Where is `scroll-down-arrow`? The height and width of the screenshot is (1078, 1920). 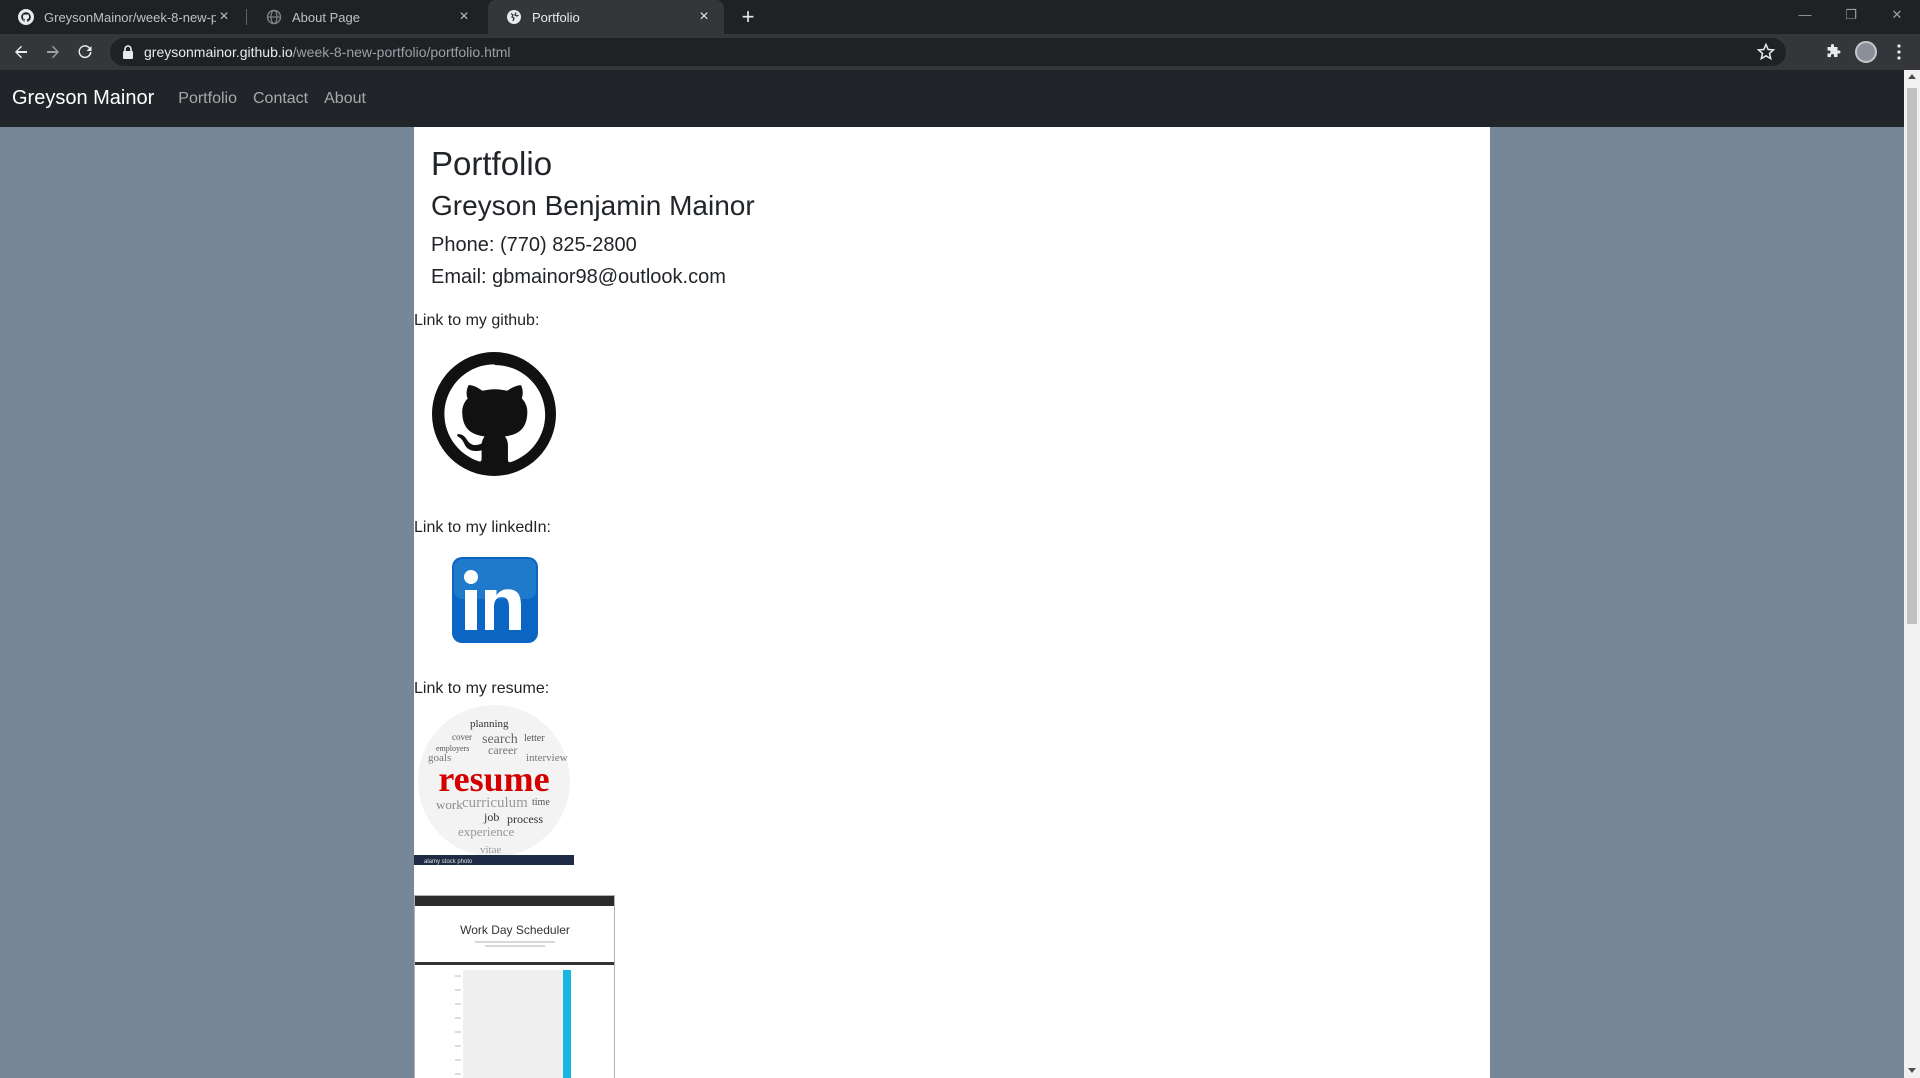 scroll-down-arrow is located at coordinates (1912, 1070).